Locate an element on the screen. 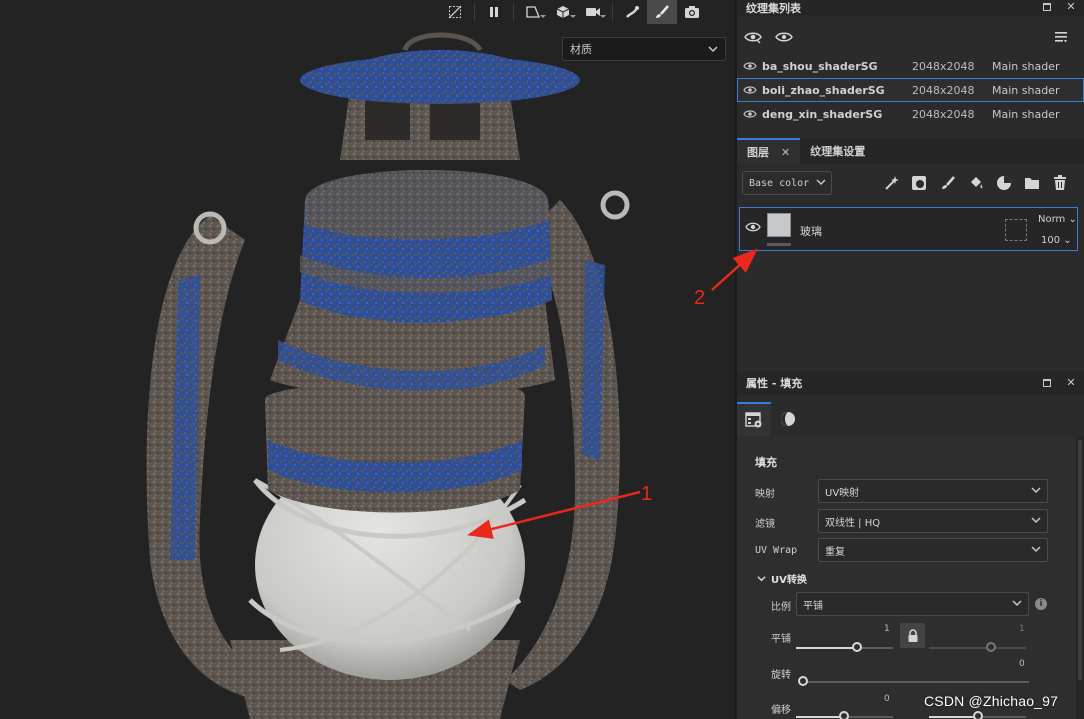  tile-v-slider-handle is located at coordinates (991, 647).